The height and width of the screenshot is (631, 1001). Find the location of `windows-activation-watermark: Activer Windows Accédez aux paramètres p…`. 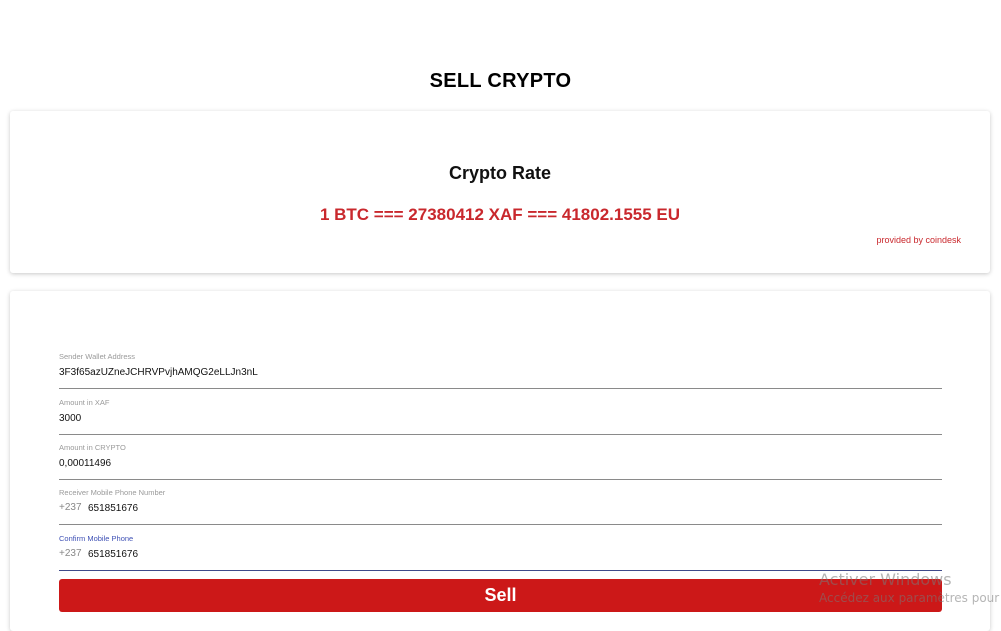

windows-activation-watermark: Activer Windows Accédez aux paramètres p… is located at coordinates (910, 588).